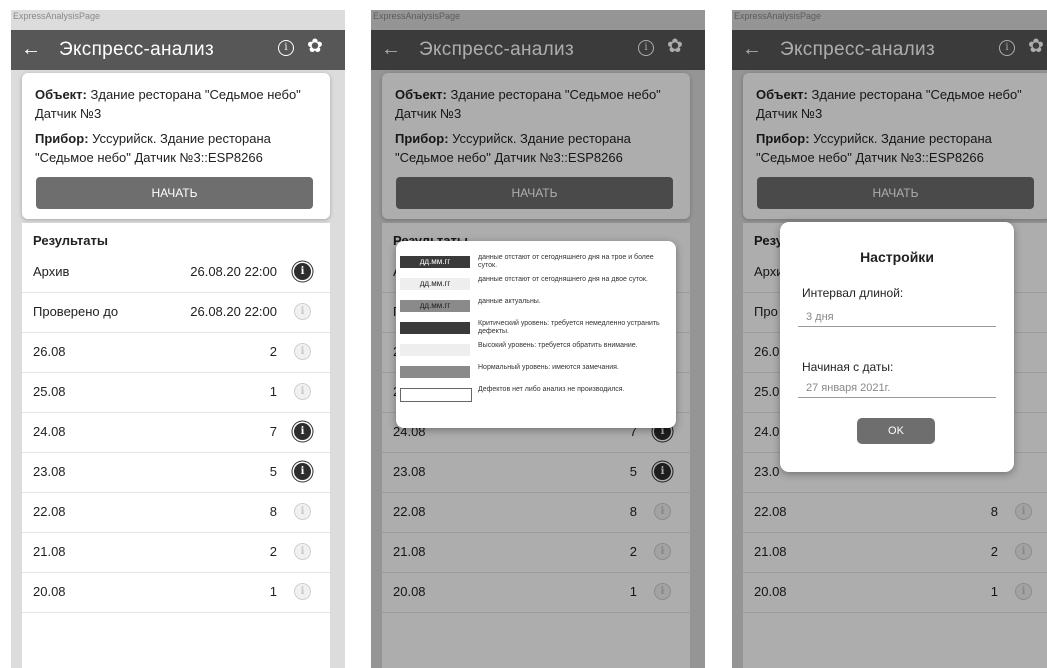  Describe the element at coordinates (176, 393) in the screenshot. I see `result-row: 25.08 1 i` at that location.